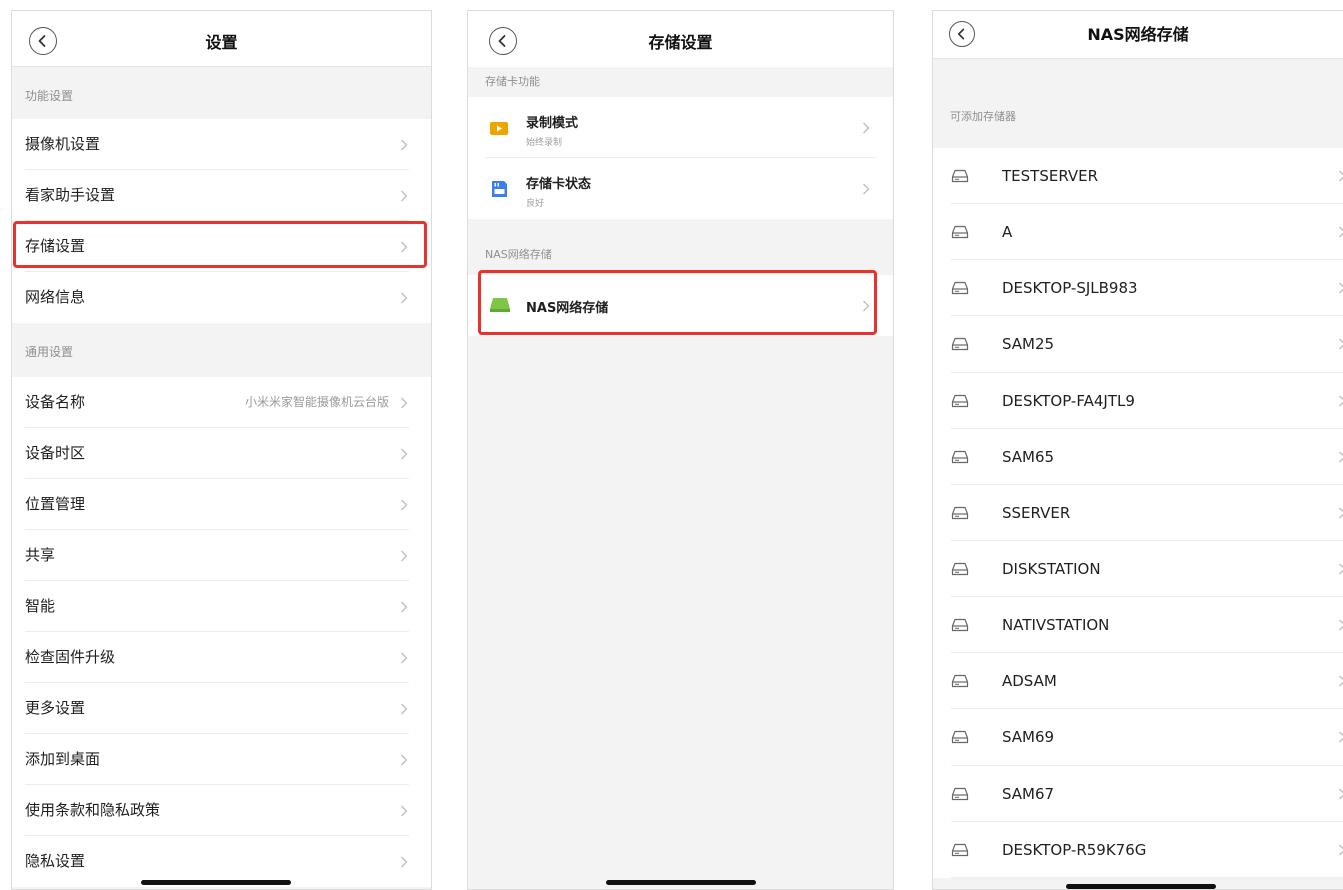  What do you see at coordinates (1051, 568) in the screenshot?
I see `device-name: DISKSTATION` at bounding box center [1051, 568].